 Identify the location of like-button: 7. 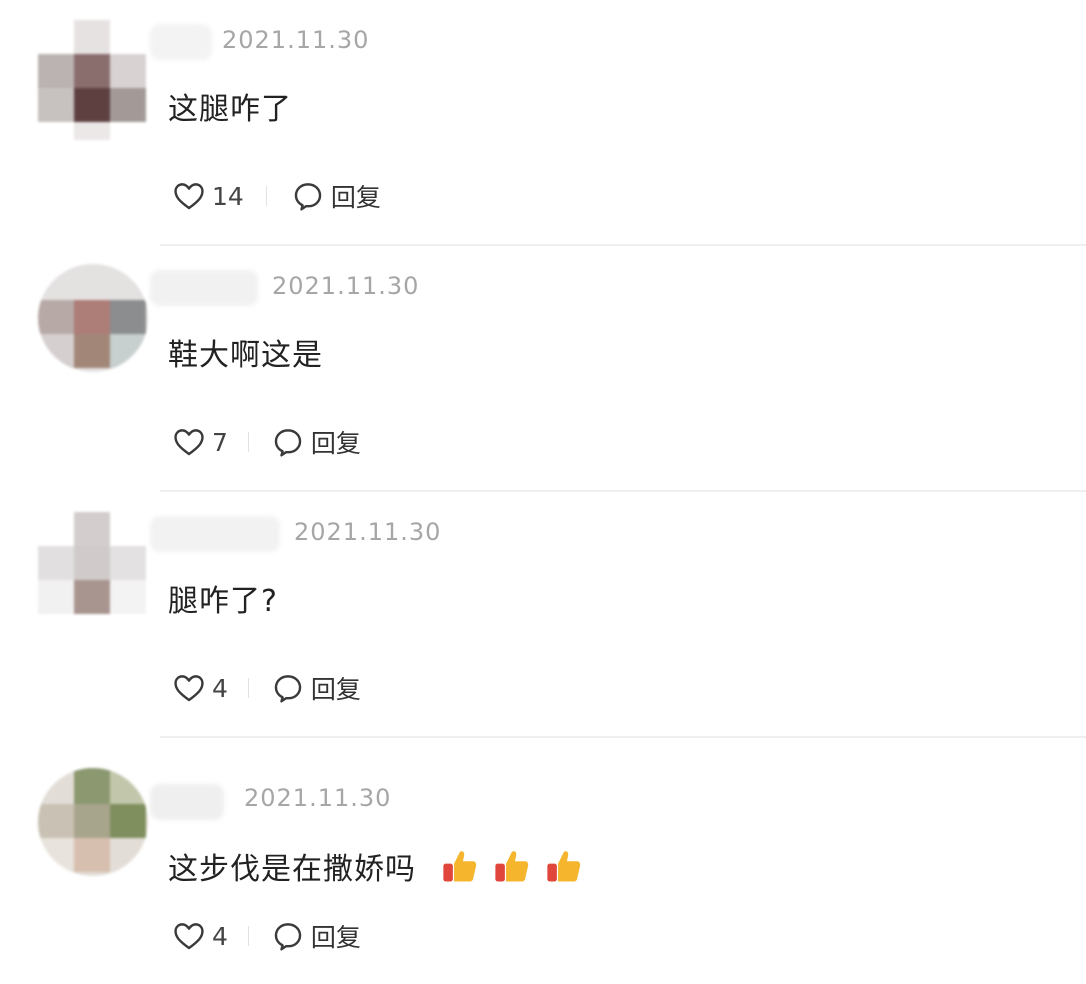
(200, 442).